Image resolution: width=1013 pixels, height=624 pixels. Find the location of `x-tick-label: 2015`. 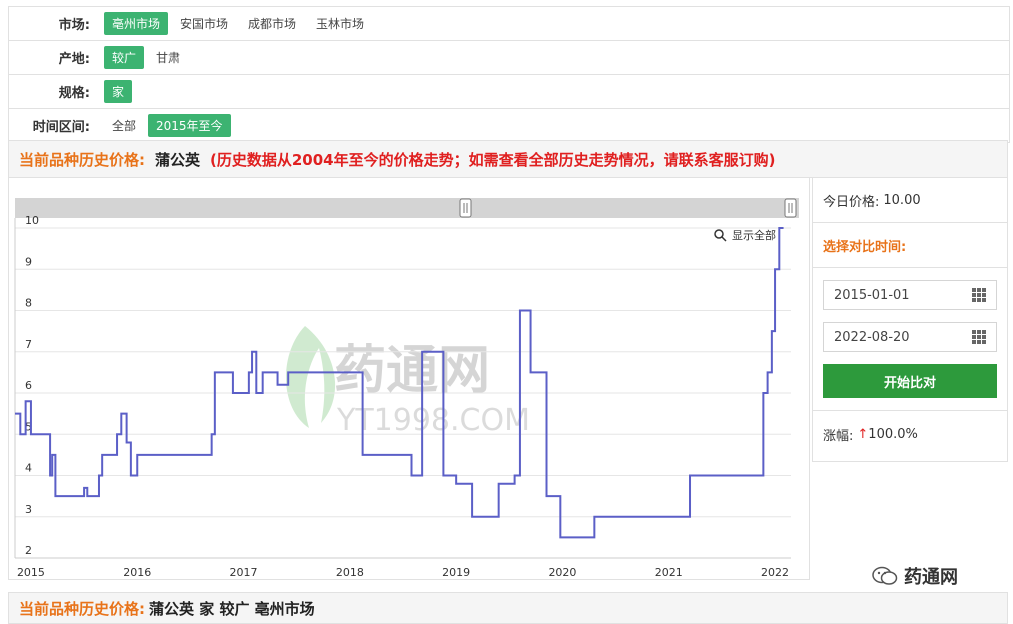

x-tick-label: 2015 is located at coordinates (31, 572).